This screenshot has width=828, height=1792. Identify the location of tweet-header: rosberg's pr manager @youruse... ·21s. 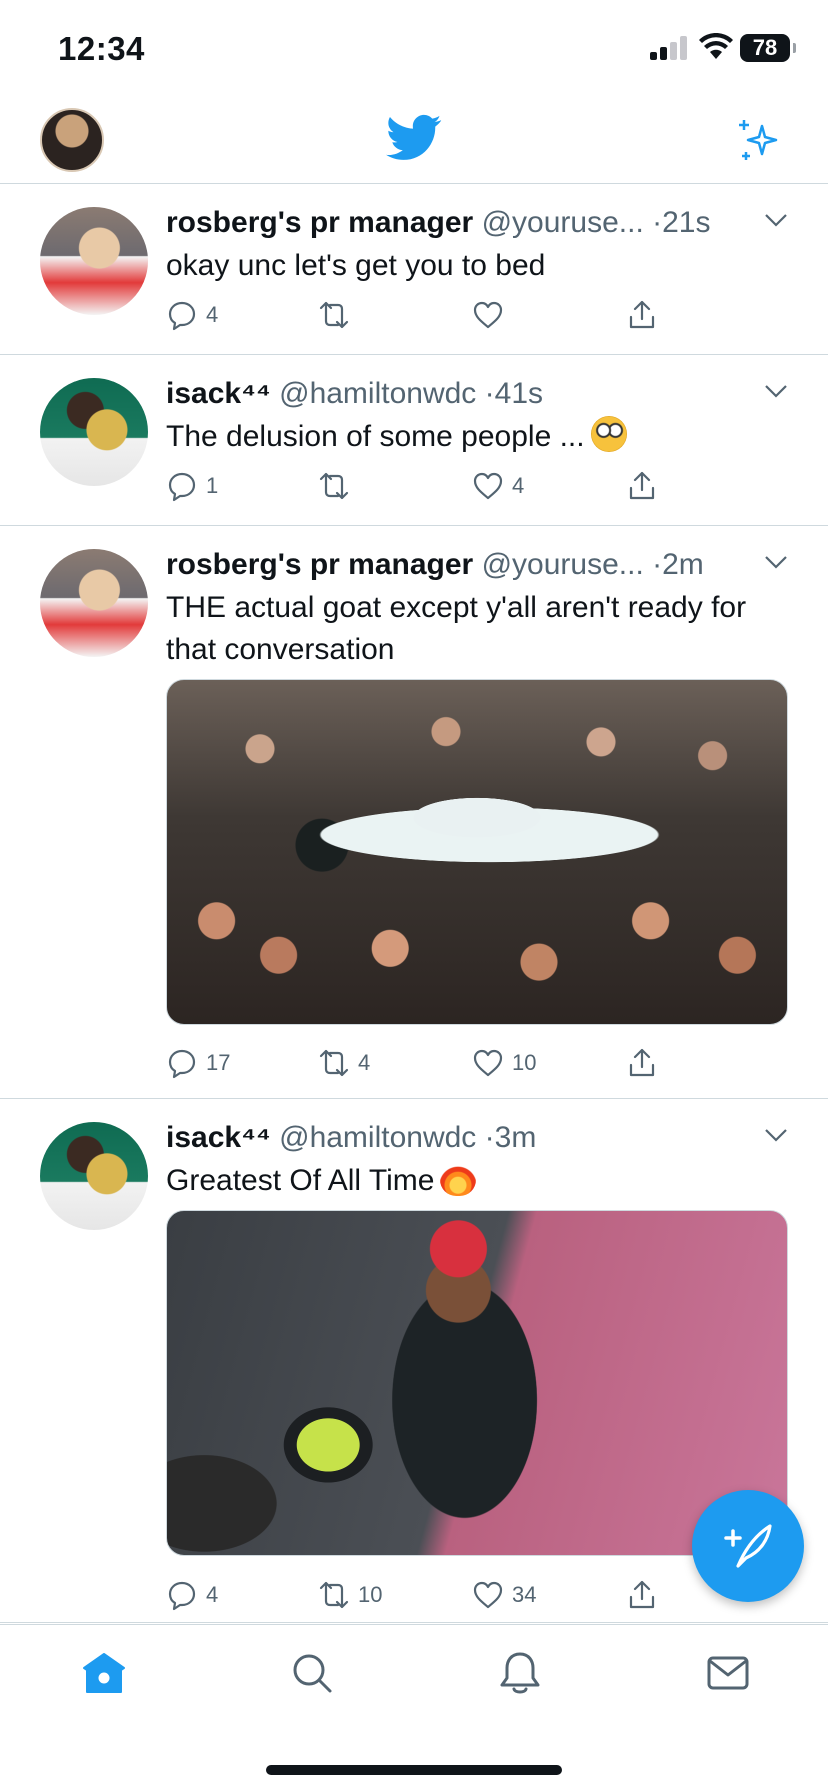
(477, 223).